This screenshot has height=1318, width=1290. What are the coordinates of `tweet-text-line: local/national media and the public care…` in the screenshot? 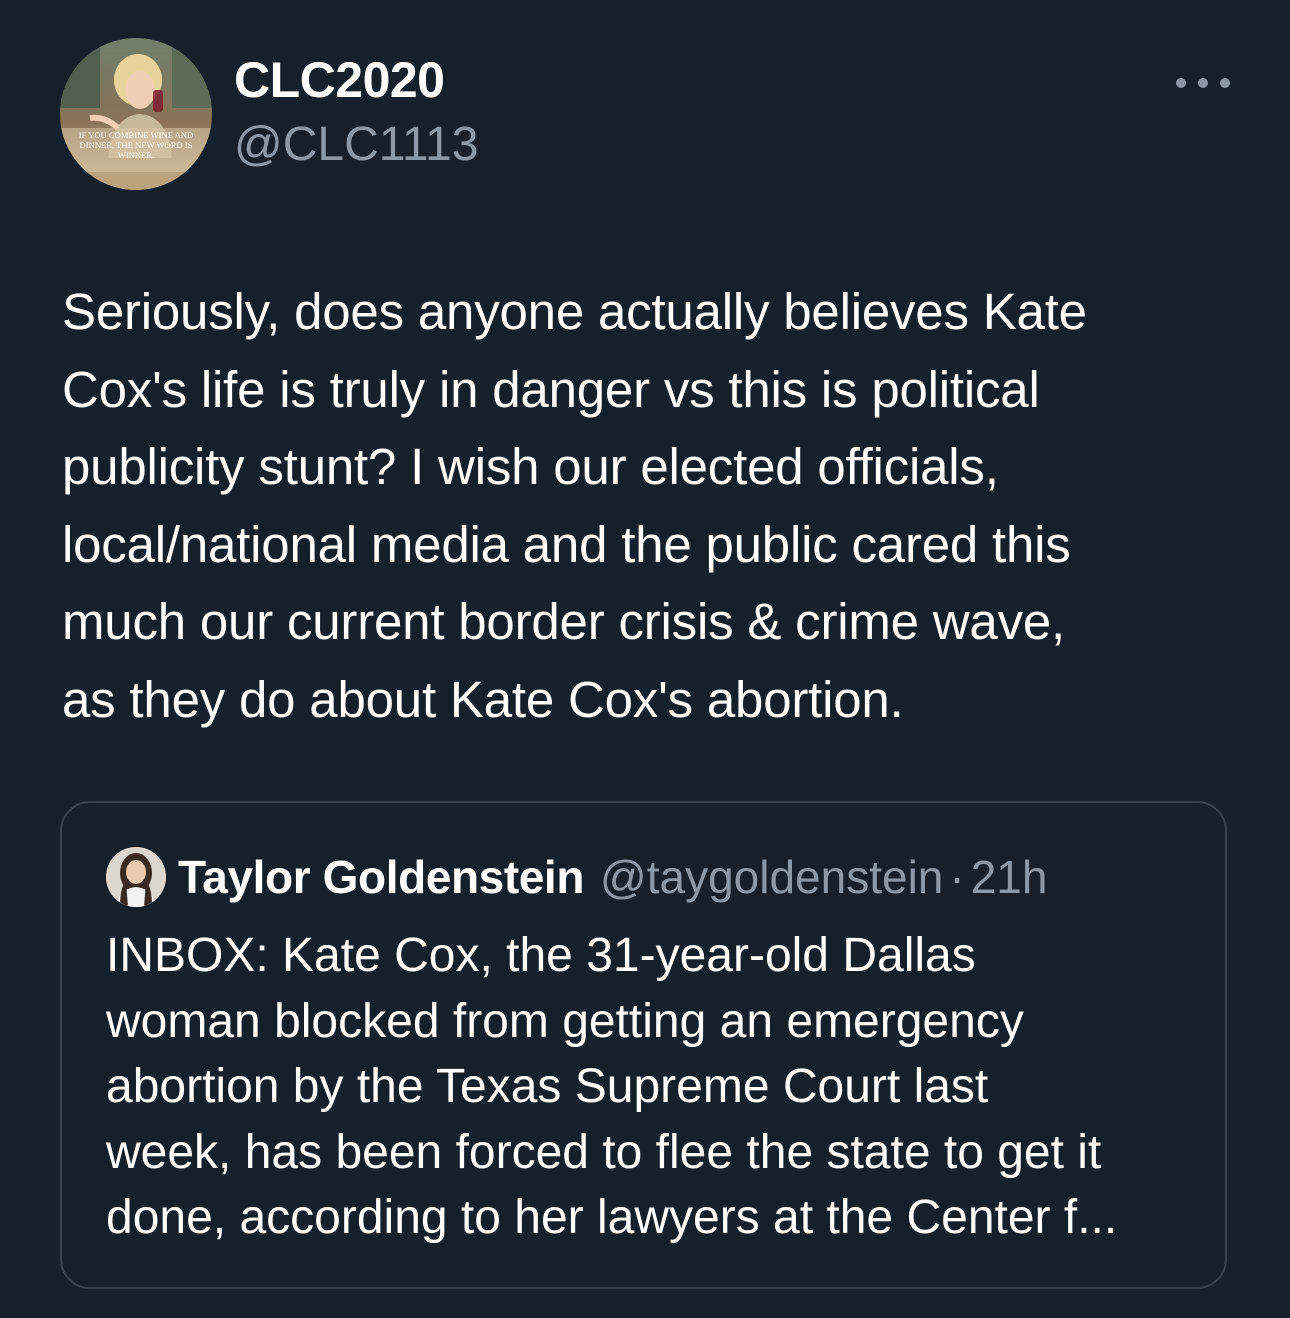 It's located at (566, 544).